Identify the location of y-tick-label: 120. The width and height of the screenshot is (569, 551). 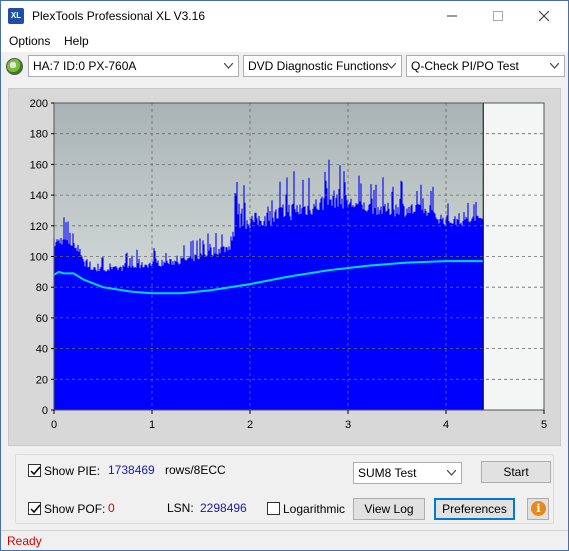
(39, 227).